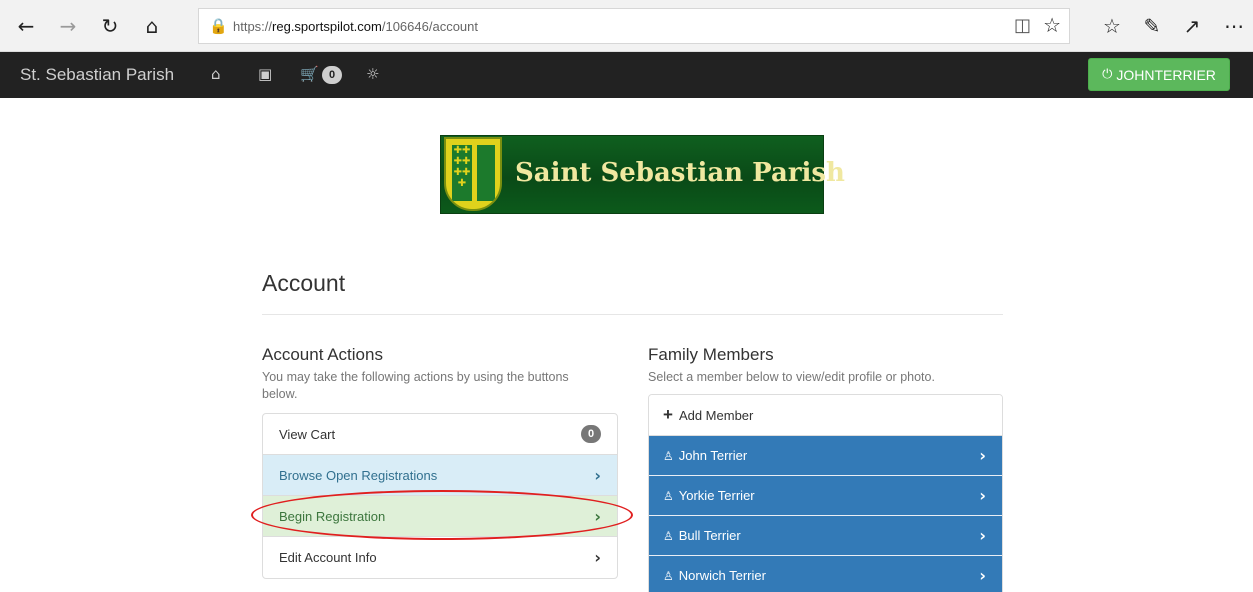  I want to click on lifebuoy-icon: ☼, so click(372, 74).